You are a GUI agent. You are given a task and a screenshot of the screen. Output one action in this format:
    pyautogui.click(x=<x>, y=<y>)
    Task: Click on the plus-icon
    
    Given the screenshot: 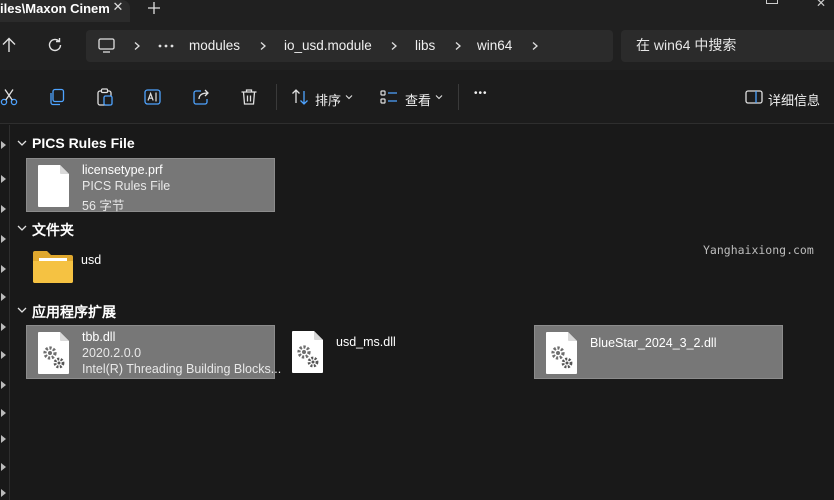 What is the action you would take?
    pyautogui.click(x=154, y=8)
    